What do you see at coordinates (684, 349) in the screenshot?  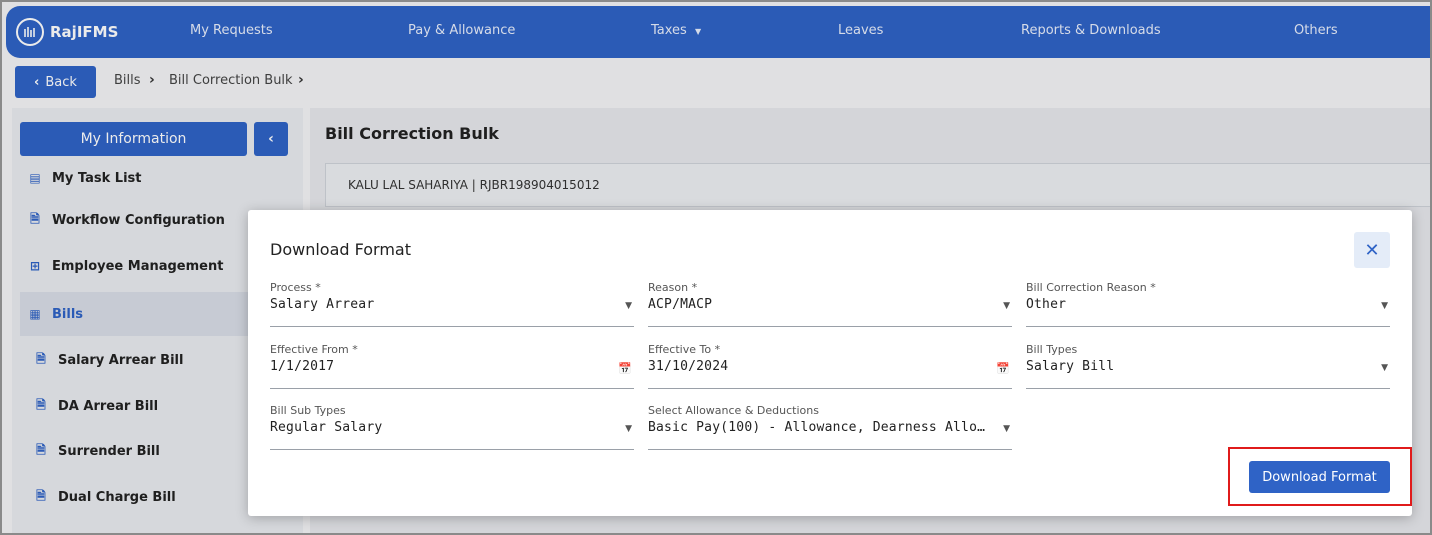 I see `field-label: Effective To *` at bounding box center [684, 349].